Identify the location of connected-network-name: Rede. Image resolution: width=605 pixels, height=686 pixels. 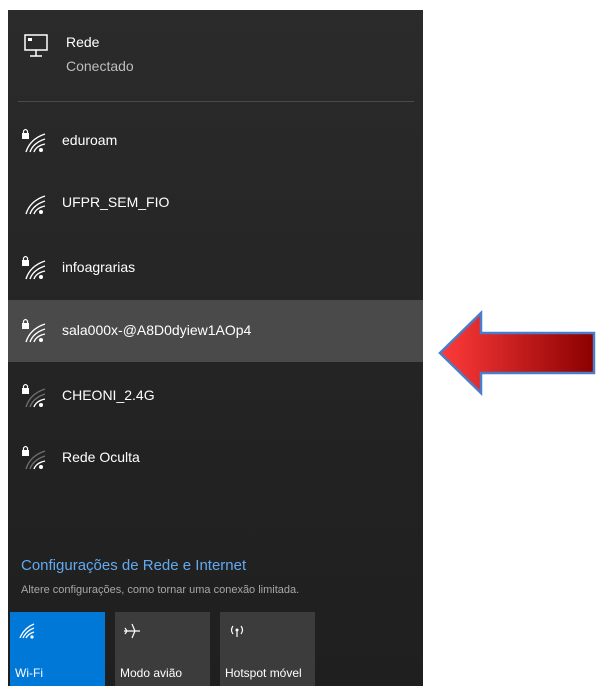
(83, 42).